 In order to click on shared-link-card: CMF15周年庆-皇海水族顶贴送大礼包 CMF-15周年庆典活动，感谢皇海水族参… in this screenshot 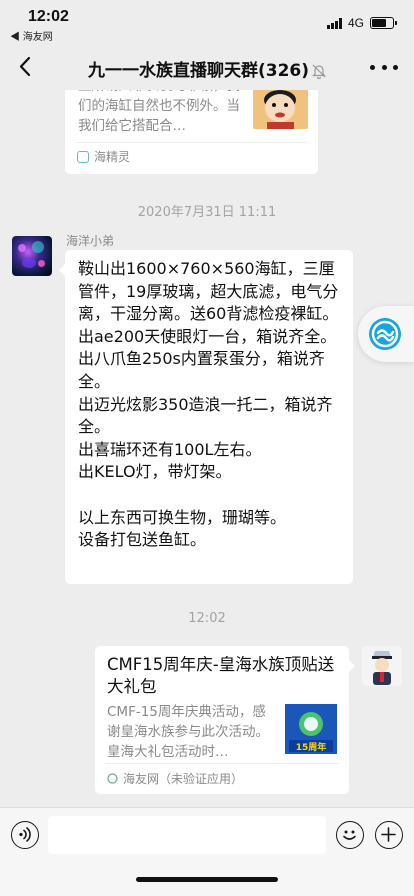, I will do `click(225, 720)`.